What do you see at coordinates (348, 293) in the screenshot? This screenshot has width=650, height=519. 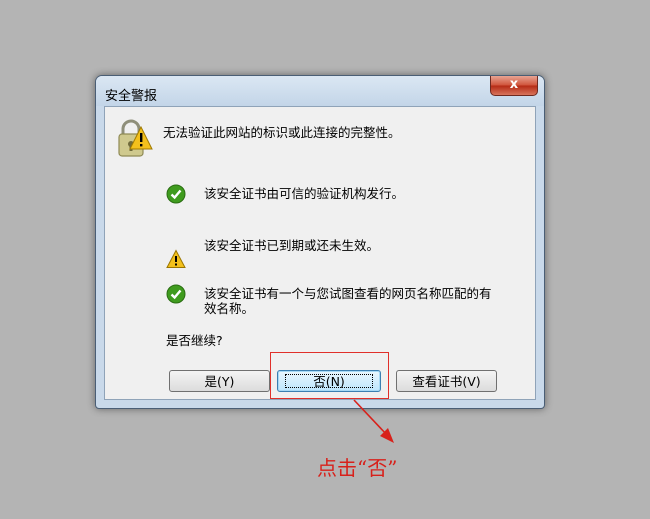 I see `status-item-name-match-line1: 该安全证书有一个与您试图查看的网页名称匹配的有` at bounding box center [348, 293].